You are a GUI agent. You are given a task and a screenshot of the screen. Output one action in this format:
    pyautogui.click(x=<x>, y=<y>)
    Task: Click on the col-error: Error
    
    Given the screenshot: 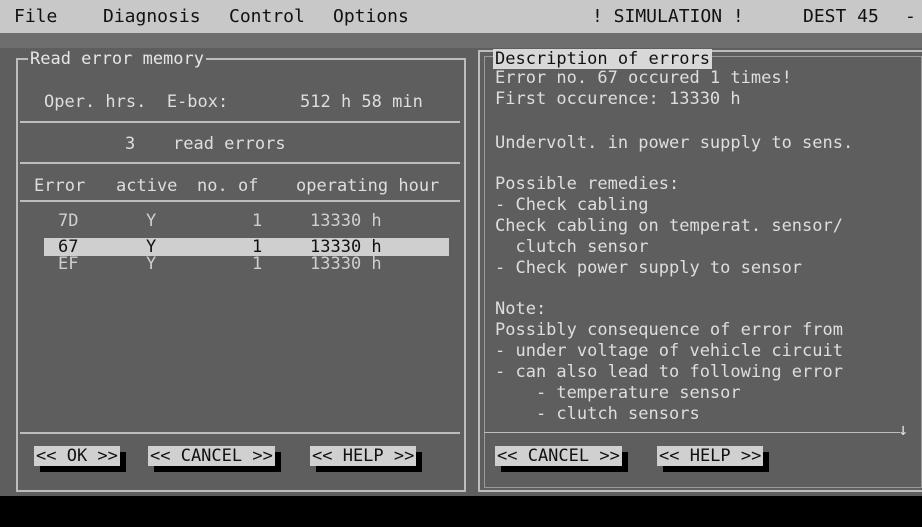 What is the action you would take?
    pyautogui.click(x=60, y=186)
    